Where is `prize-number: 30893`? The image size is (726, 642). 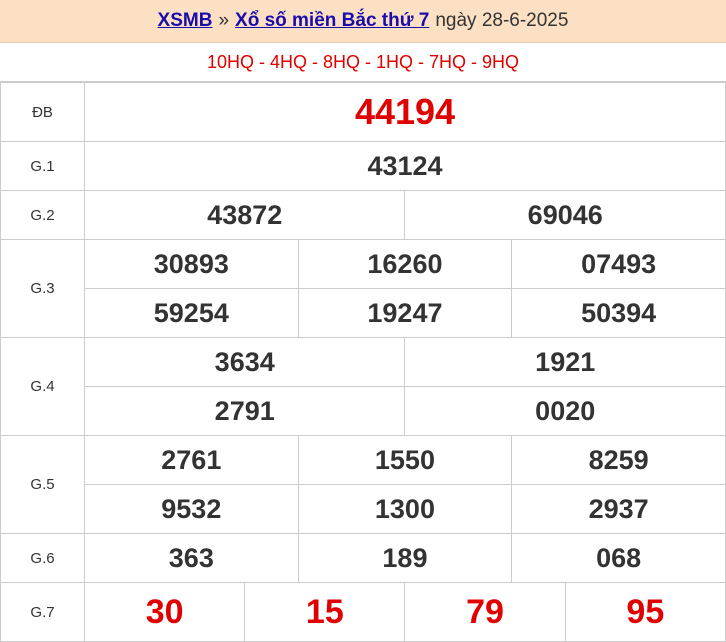
prize-number: 30893 is located at coordinates (191, 264).